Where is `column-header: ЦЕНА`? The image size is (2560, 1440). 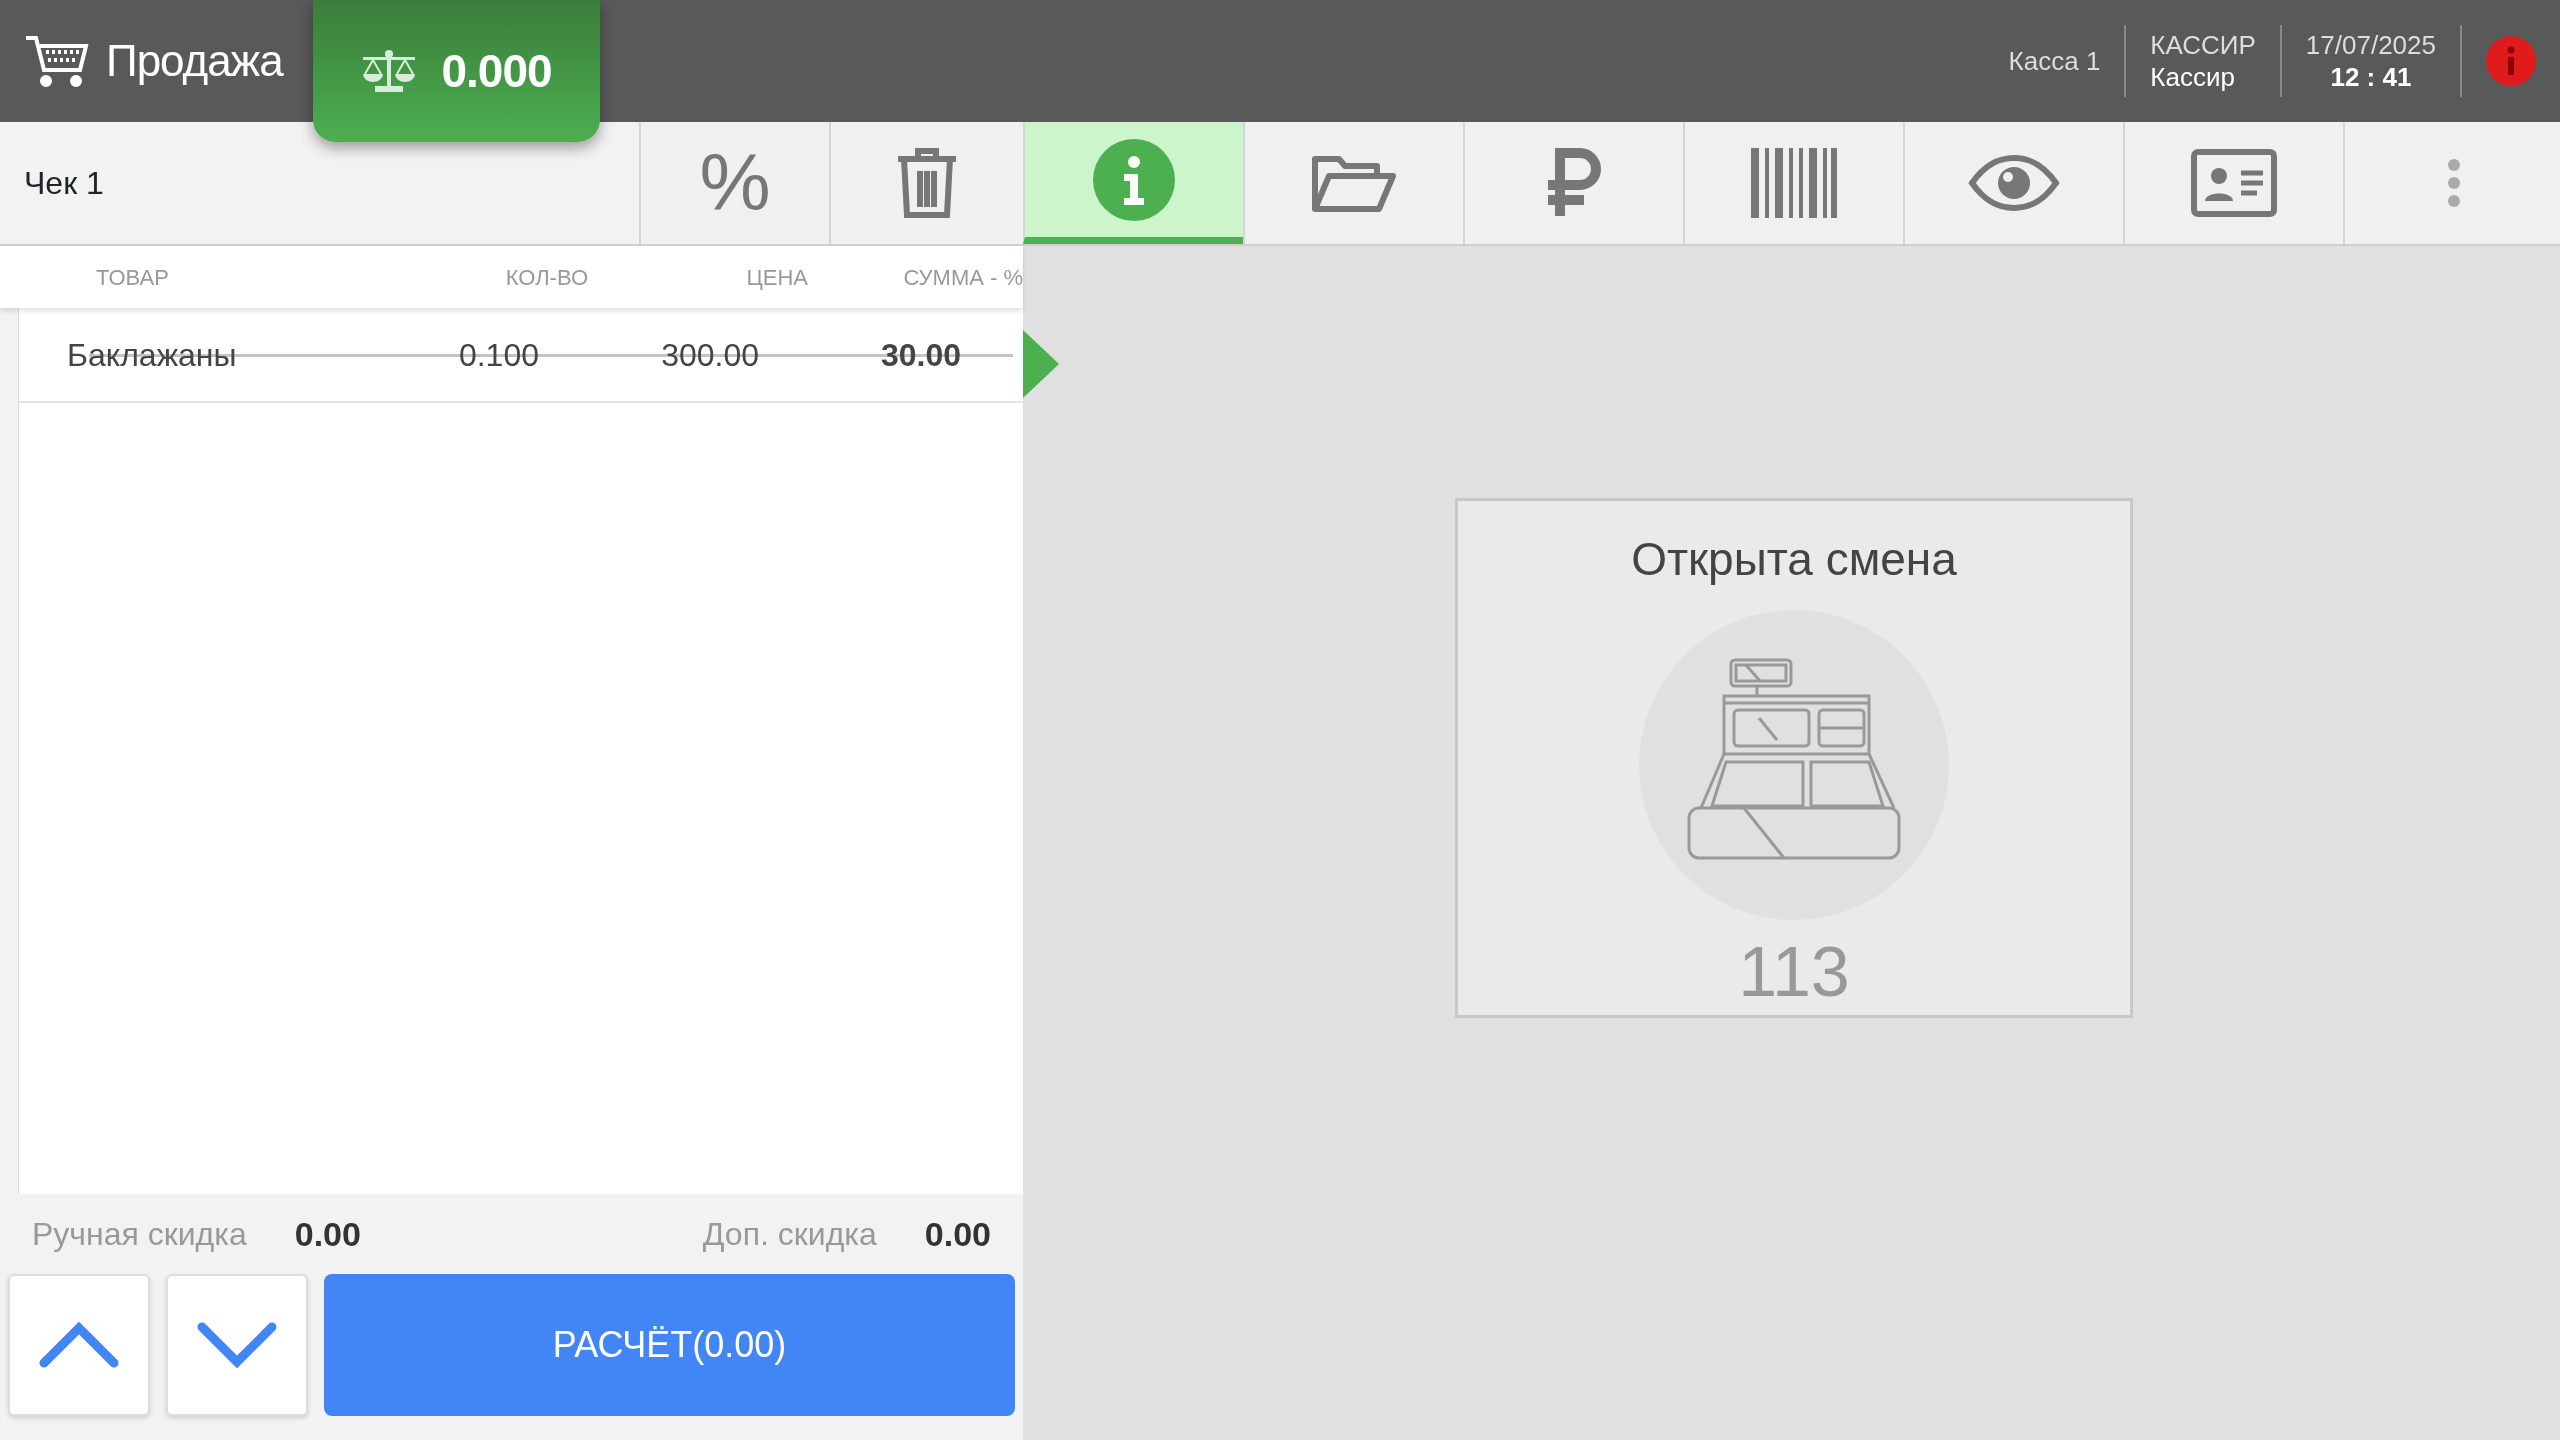
column-header: ЦЕНА is located at coordinates (776, 277).